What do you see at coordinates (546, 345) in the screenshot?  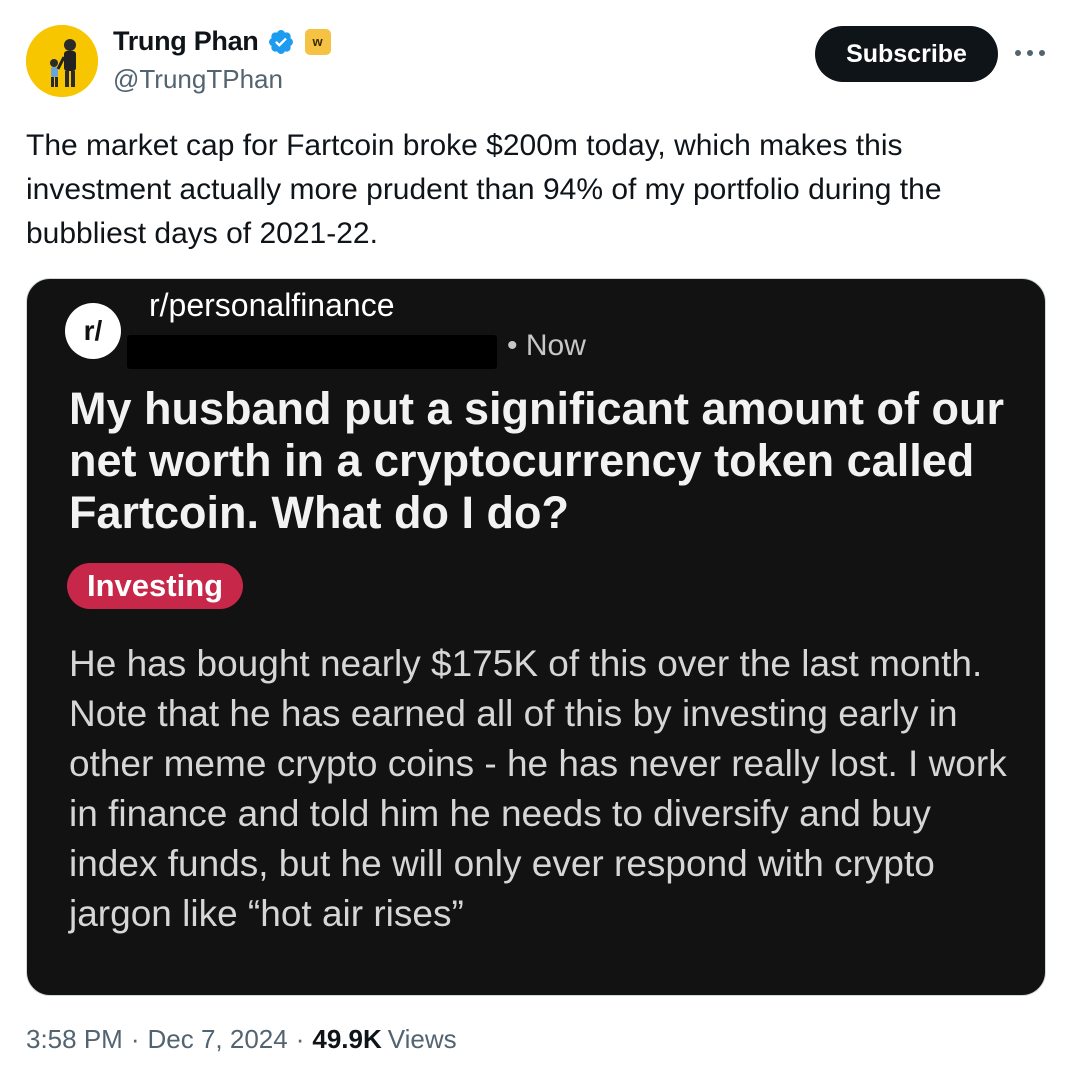 I see `post-time: • Now` at bounding box center [546, 345].